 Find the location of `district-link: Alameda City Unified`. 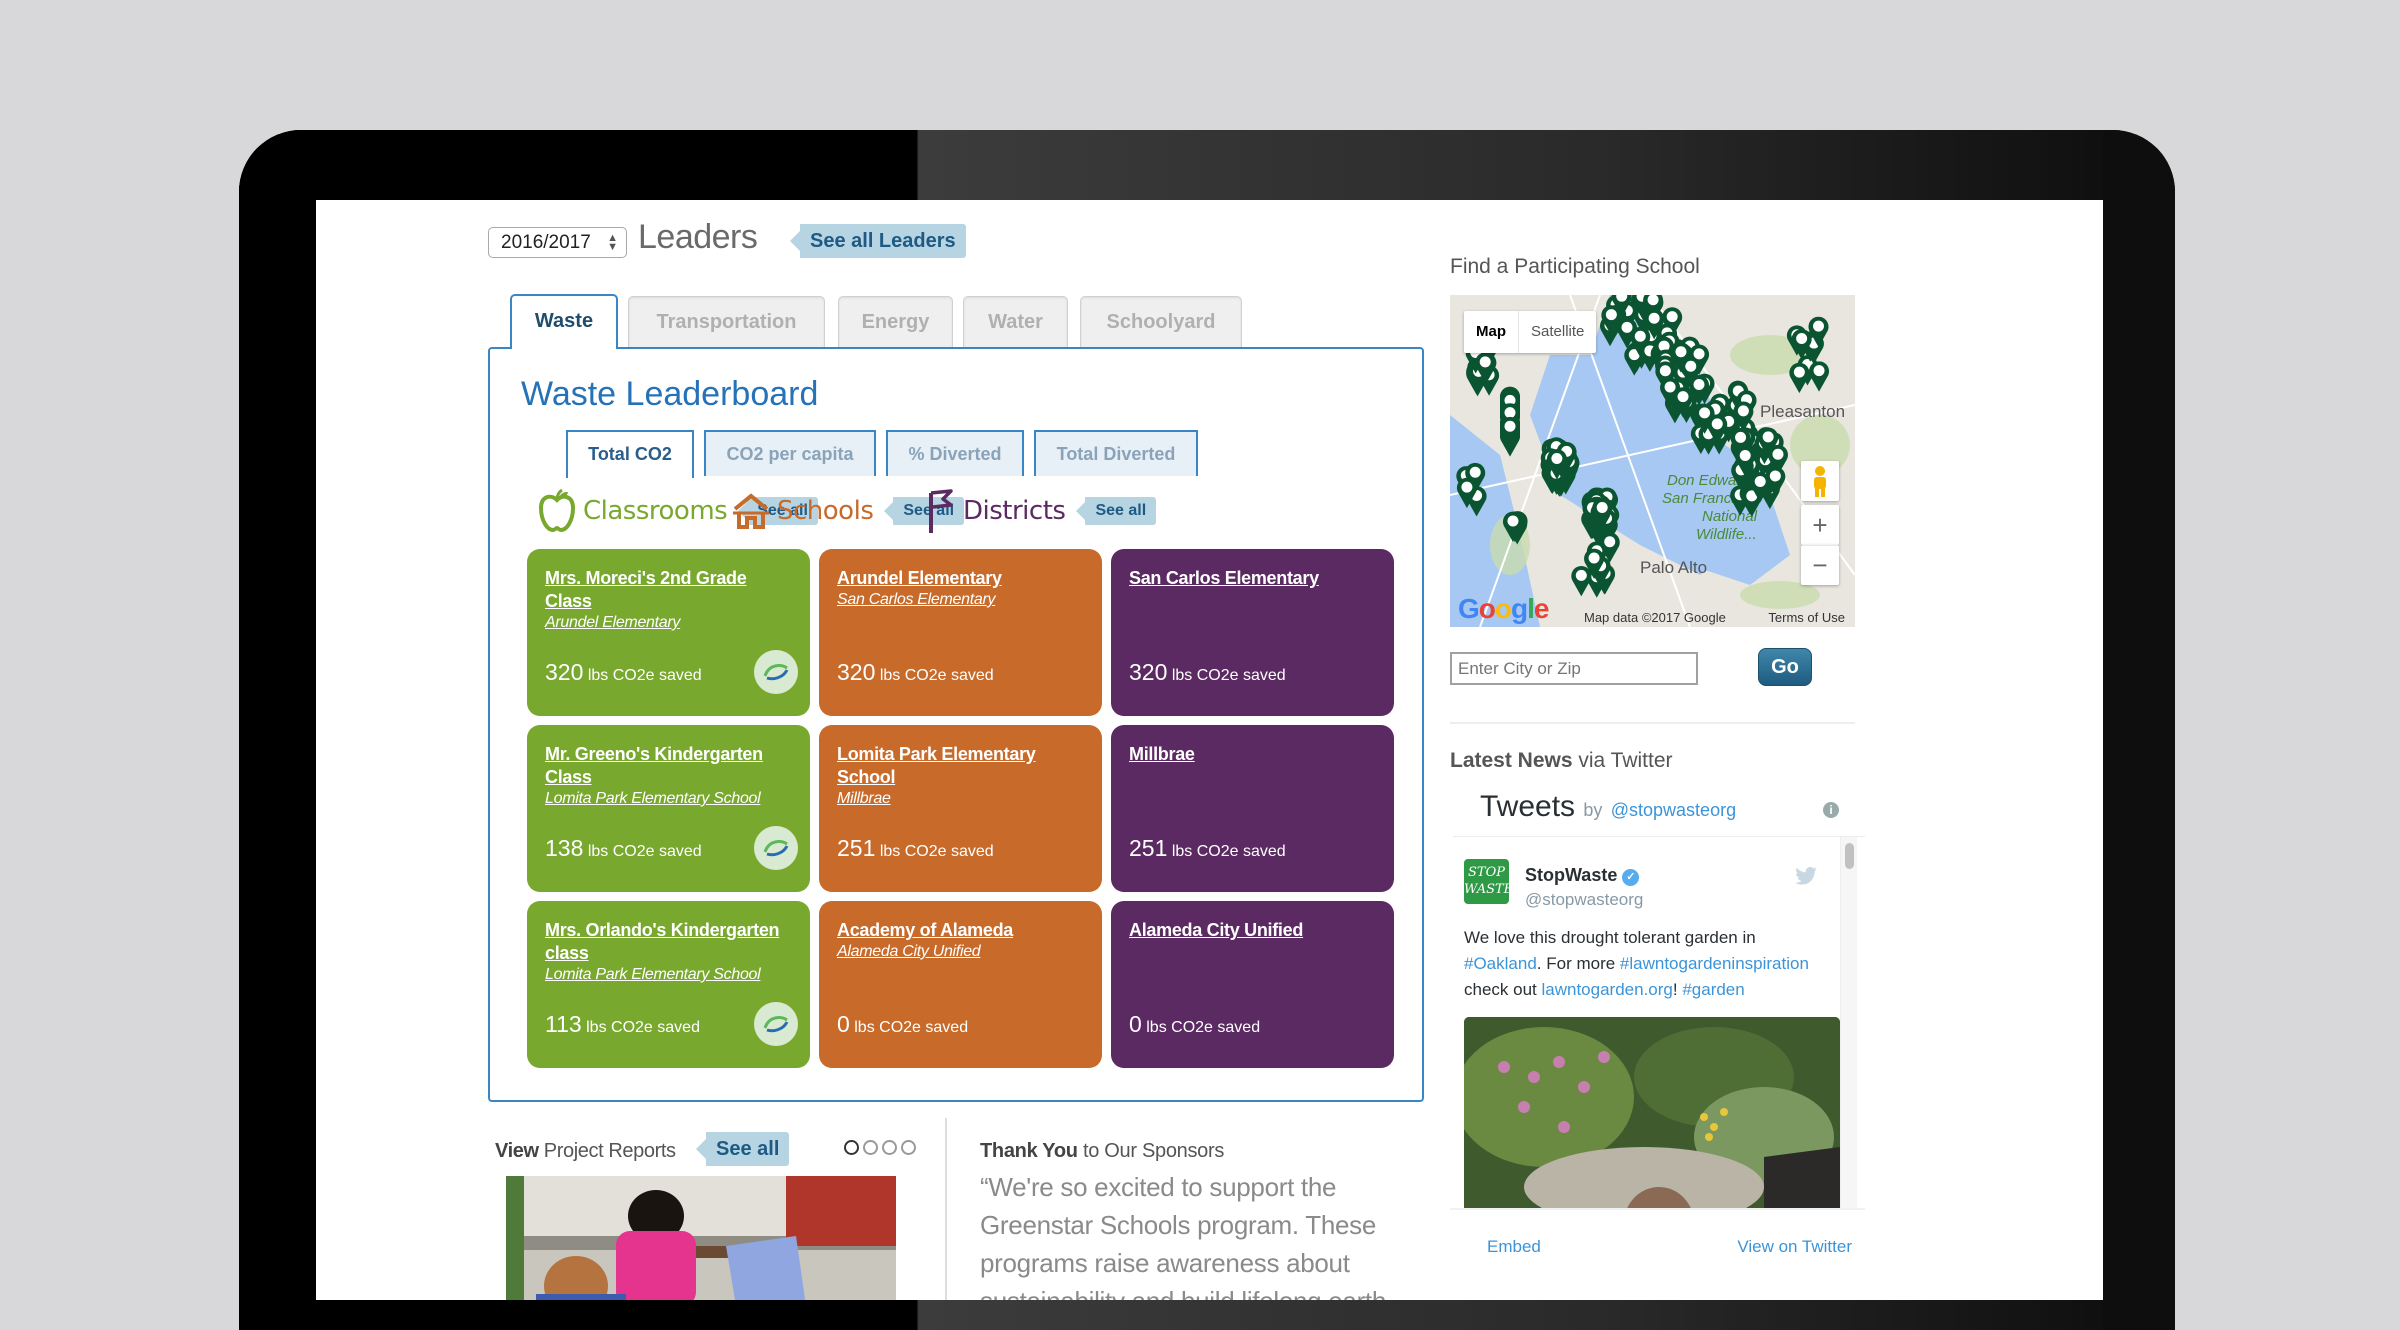

district-link: Alameda City Unified is located at coordinates (960, 952).